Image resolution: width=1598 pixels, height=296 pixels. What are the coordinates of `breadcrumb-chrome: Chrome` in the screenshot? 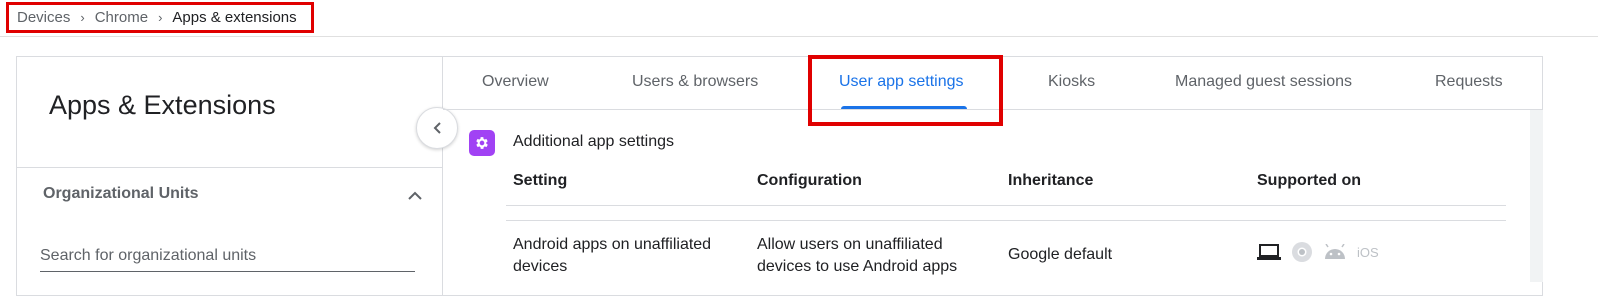 It's located at (121, 17).